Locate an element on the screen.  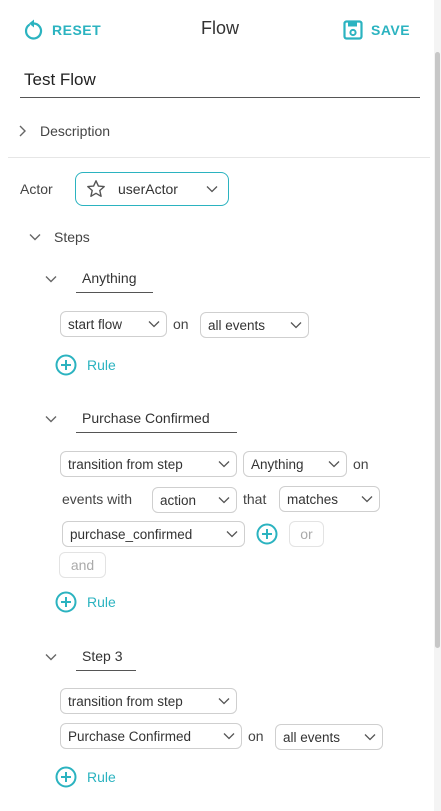
field-value: action is located at coordinates (178, 500).